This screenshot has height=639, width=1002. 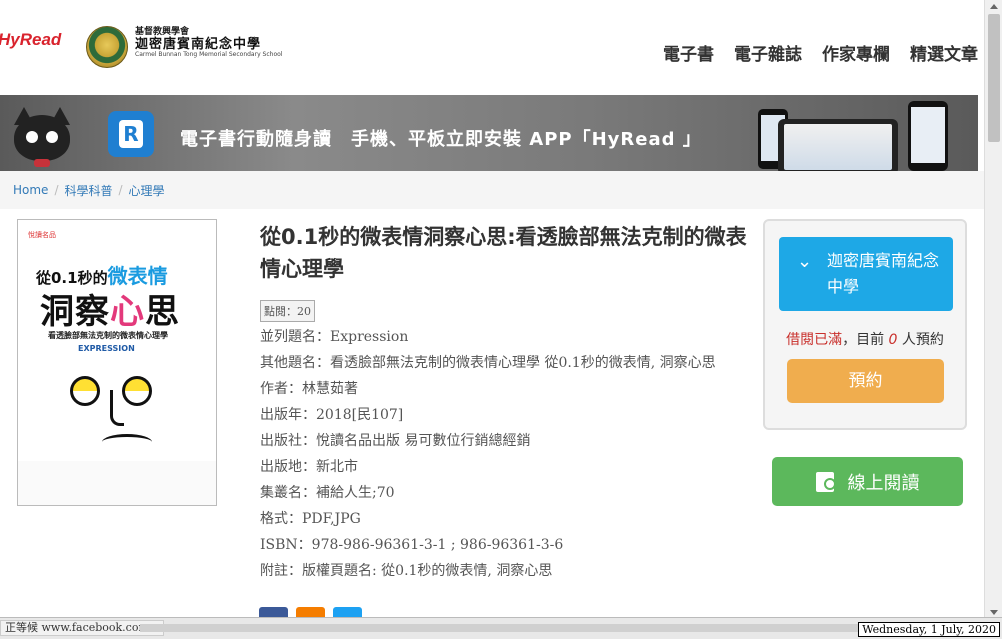 What do you see at coordinates (198, 44) in the screenshot?
I see `school-name: 迦密唐賓南紀念中學` at bounding box center [198, 44].